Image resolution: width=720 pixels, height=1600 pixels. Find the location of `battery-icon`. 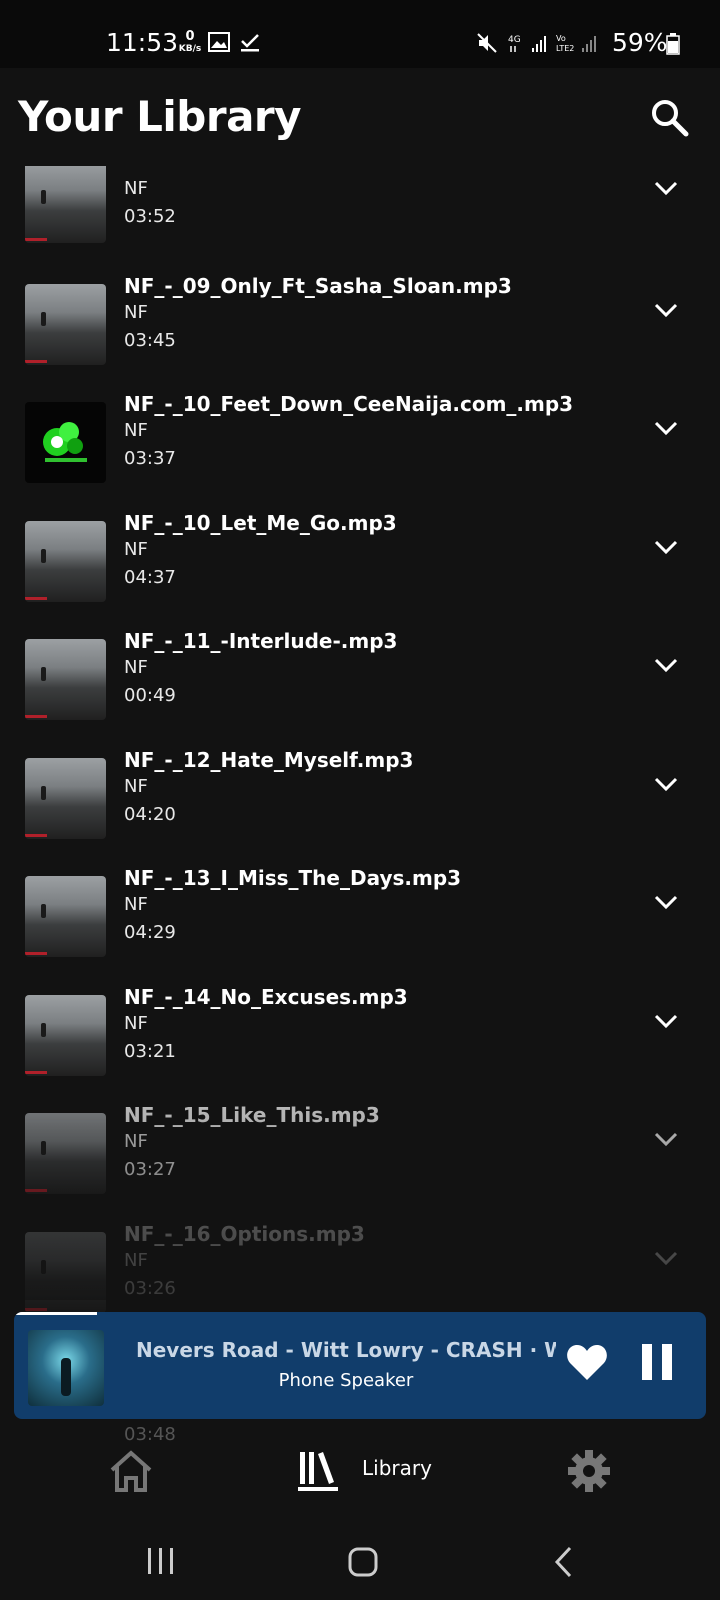

battery-icon is located at coordinates (673, 44).